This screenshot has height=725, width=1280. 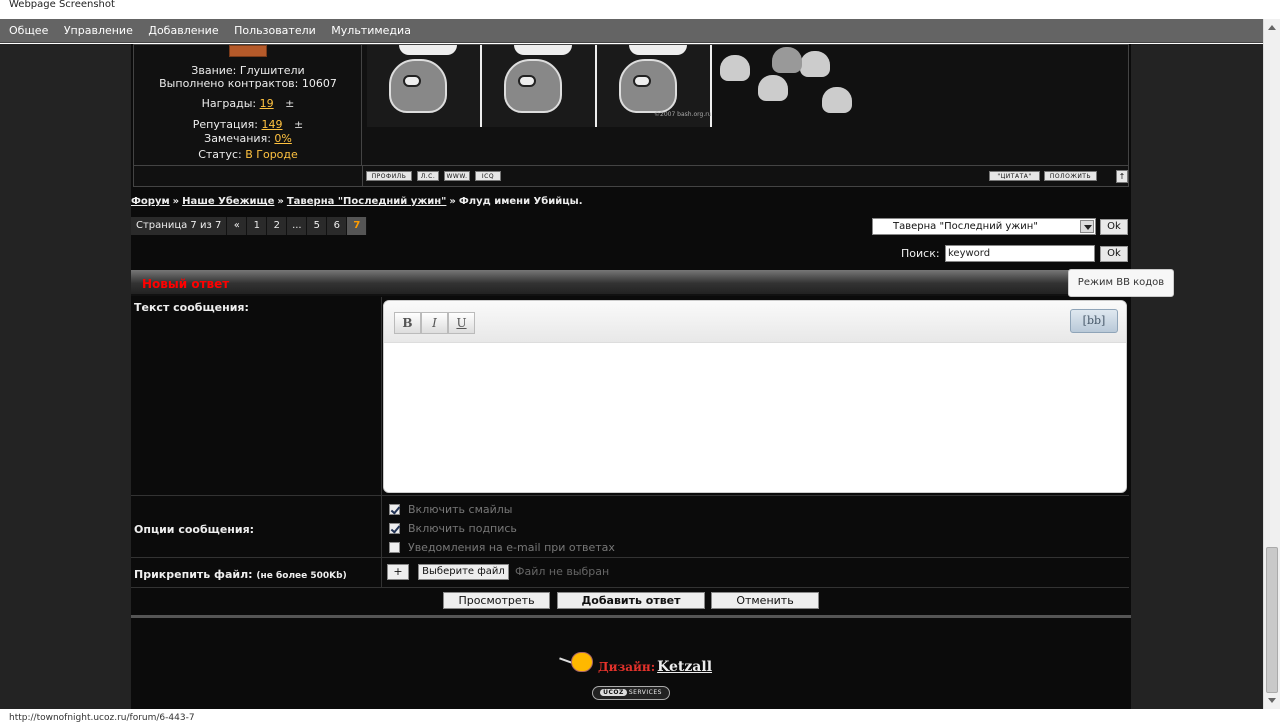 I want to click on design-label: Дизайн:, so click(x=627, y=667).